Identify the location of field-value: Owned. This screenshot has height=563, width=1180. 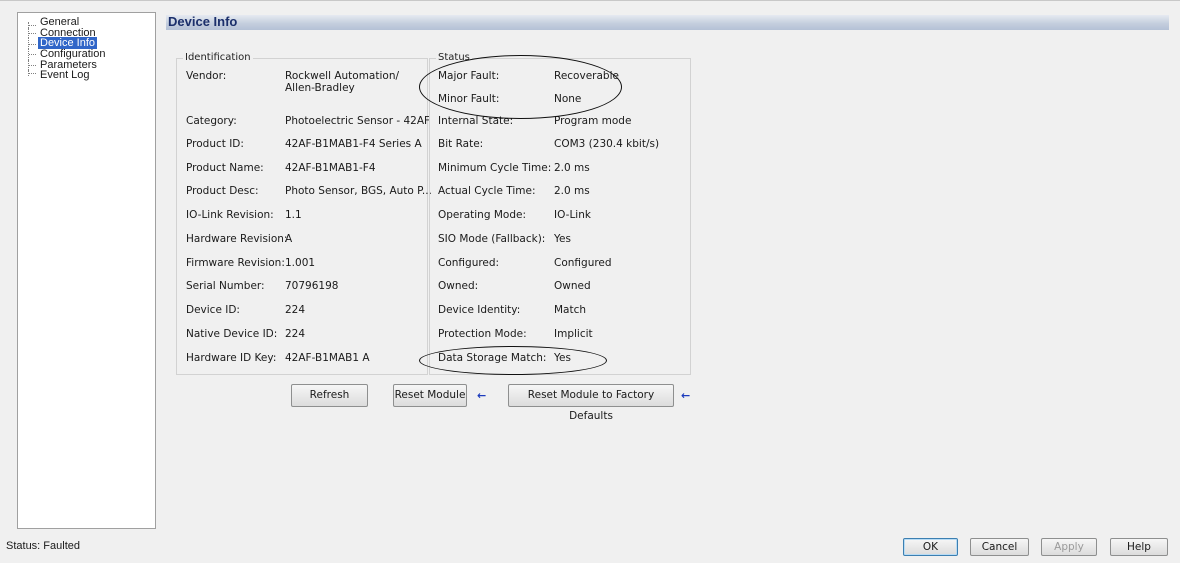
(572, 286).